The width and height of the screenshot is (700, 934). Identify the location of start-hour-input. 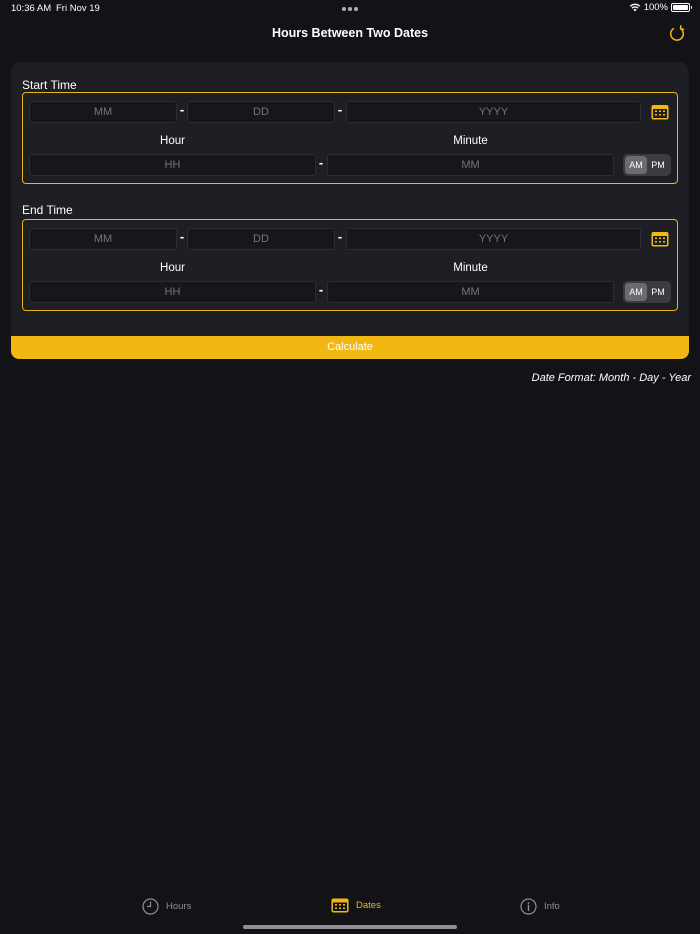
(172, 165).